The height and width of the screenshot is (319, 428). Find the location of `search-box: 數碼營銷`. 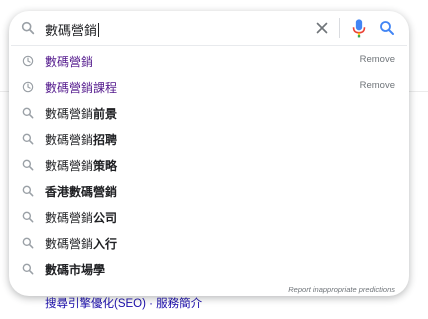

search-box: 數碼營銷 is located at coordinates (209, 28).